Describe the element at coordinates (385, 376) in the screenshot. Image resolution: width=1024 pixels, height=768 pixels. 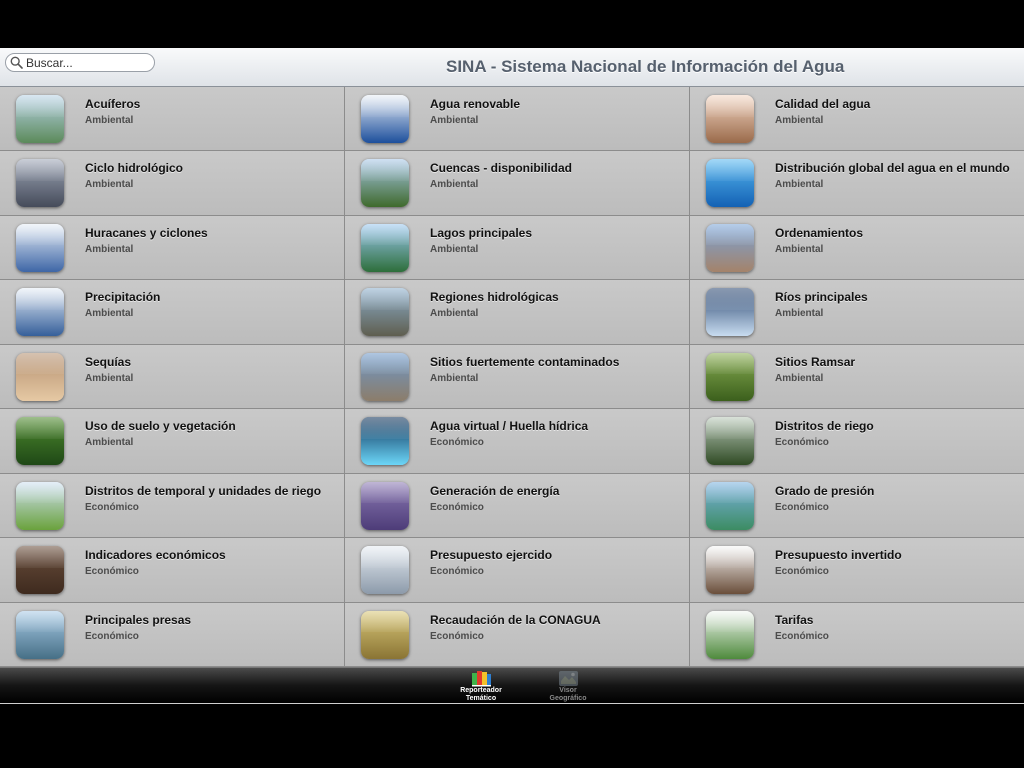
I see `polluted-river-thumbnail` at that location.